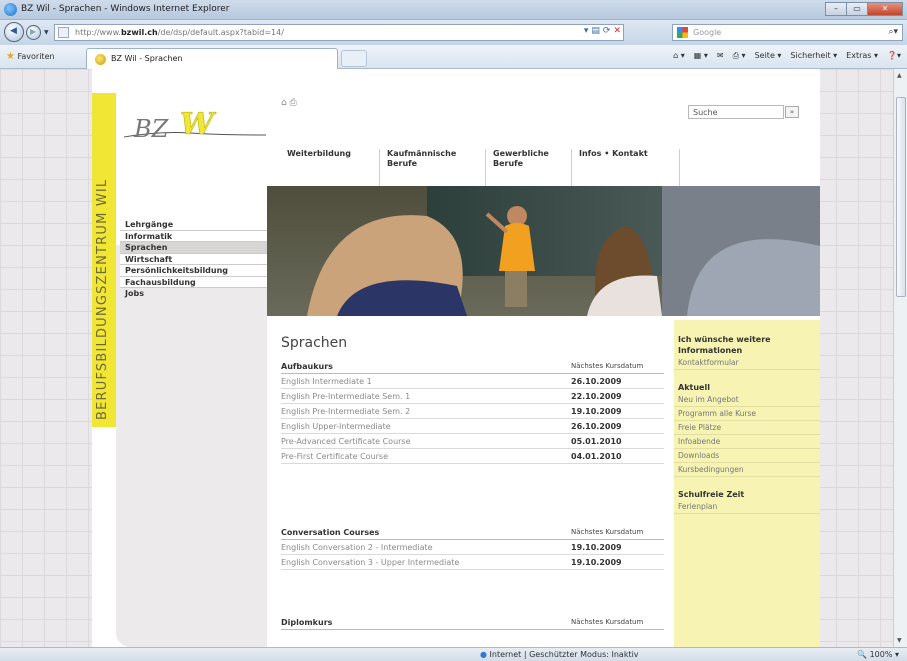  What do you see at coordinates (747, 470) in the screenshot?
I see `sidebar-link: Kursbedingungen` at bounding box center [747, 470].